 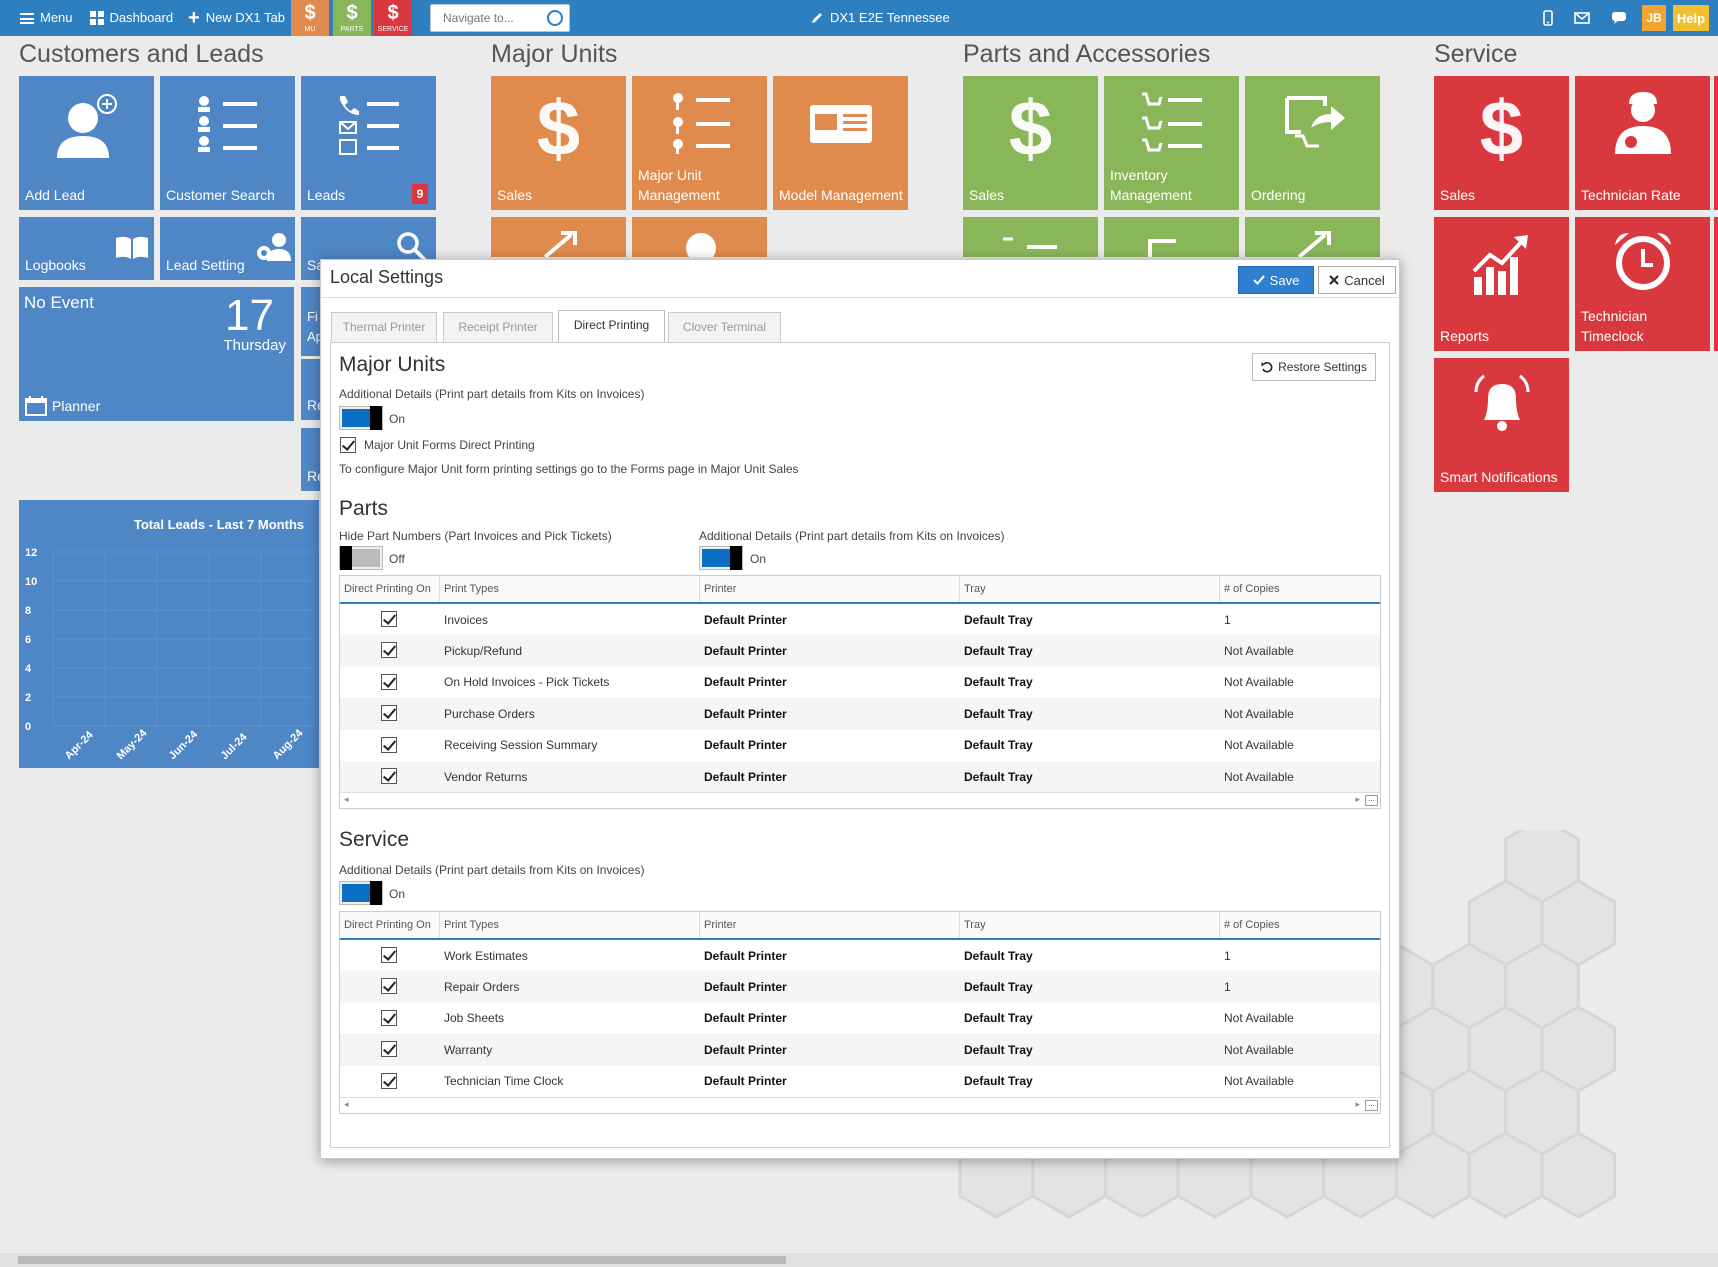 I want to click on user-avatar: JB, so click(x=1654, y=18).